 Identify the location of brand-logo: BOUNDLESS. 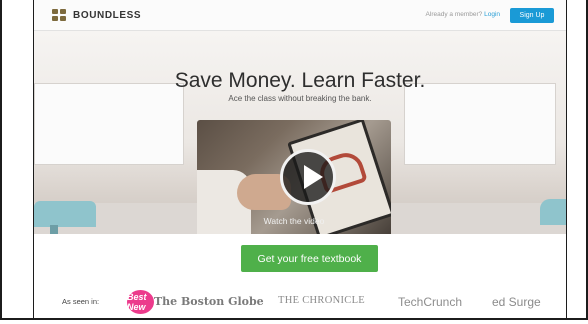
(96, 15).